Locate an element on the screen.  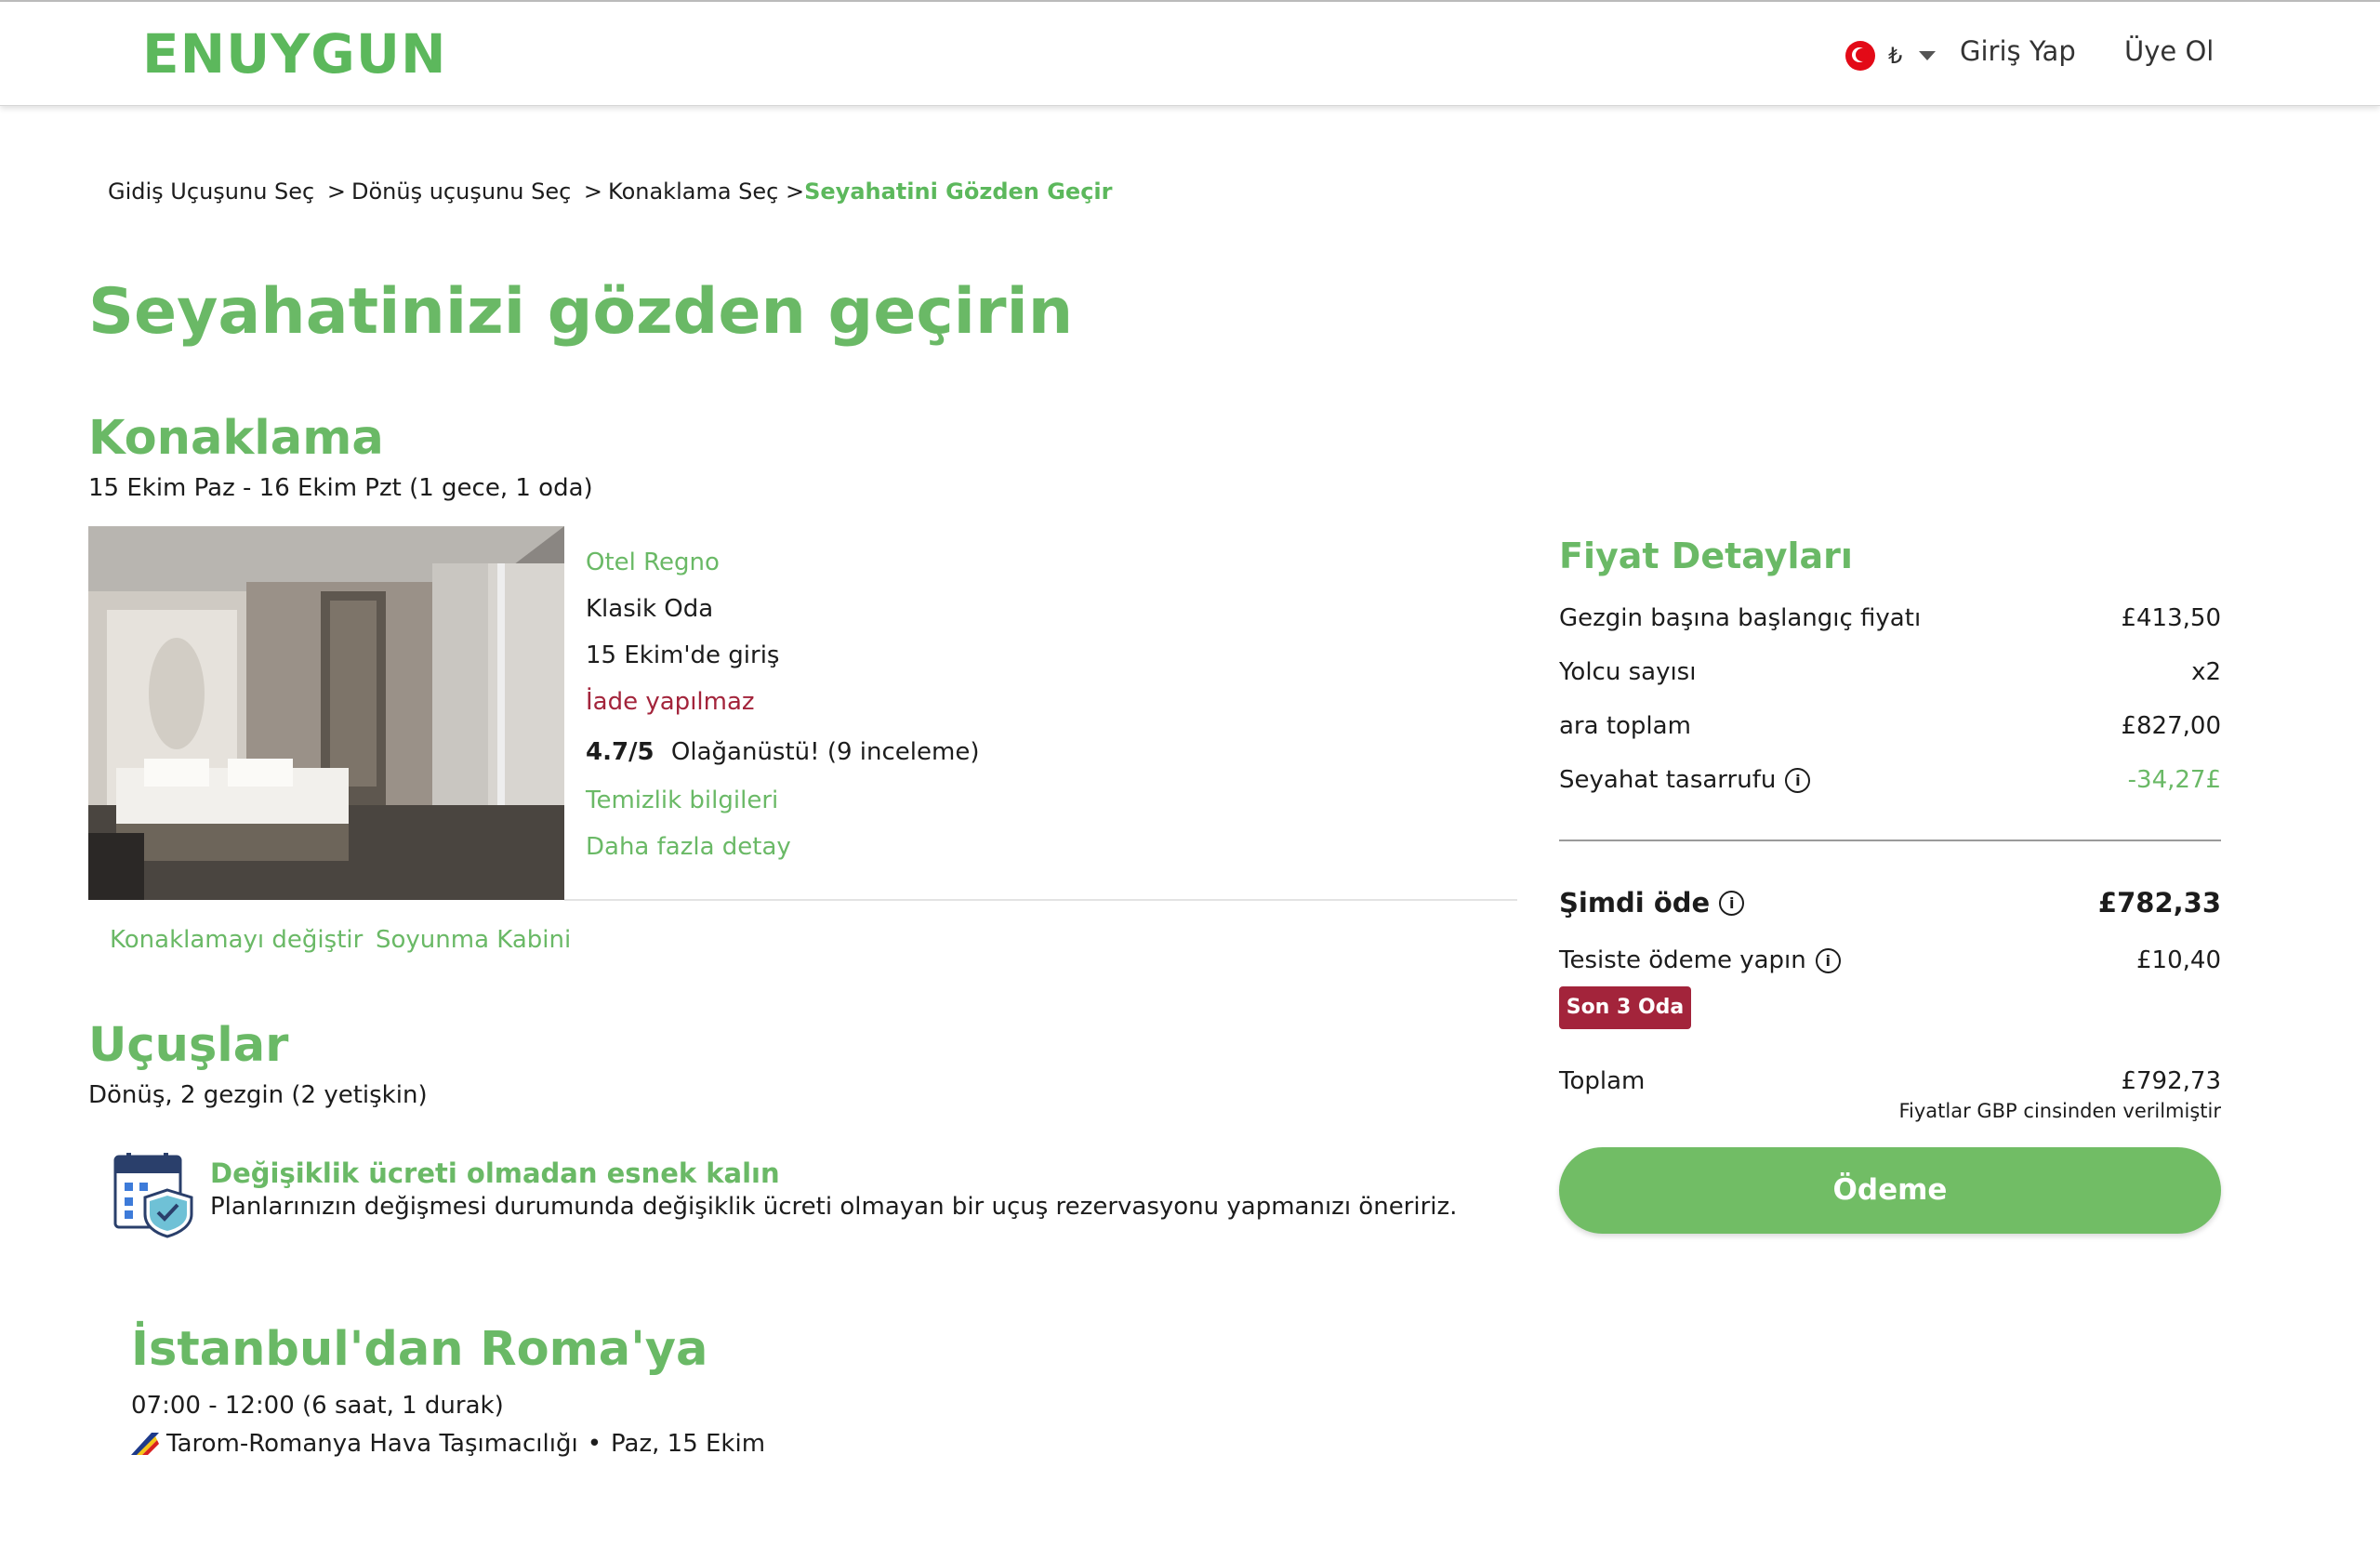
price-row-value: £827,00 is located at coordinates (2171, 726).